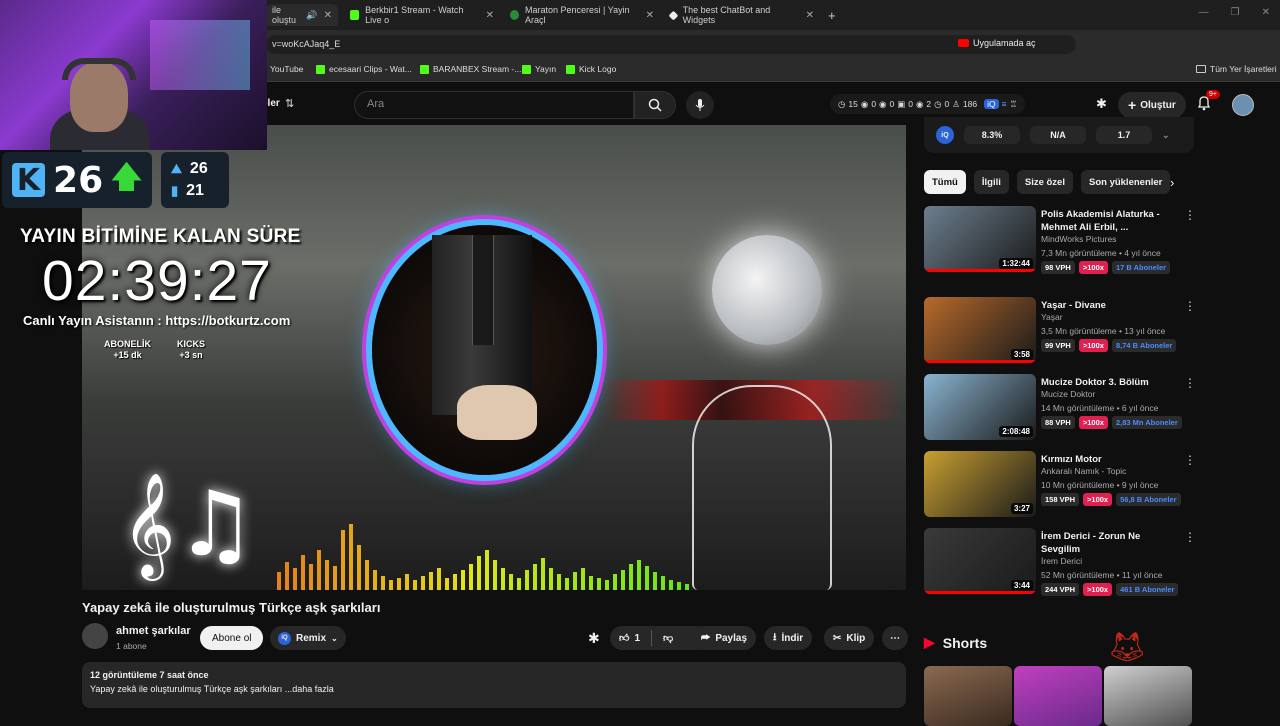 The width and height of the screenshot is (1280, 726). Describe the element at coordinates (1044, 182) in the screenshot. I see `chip-for-you: Size özel` at that location.